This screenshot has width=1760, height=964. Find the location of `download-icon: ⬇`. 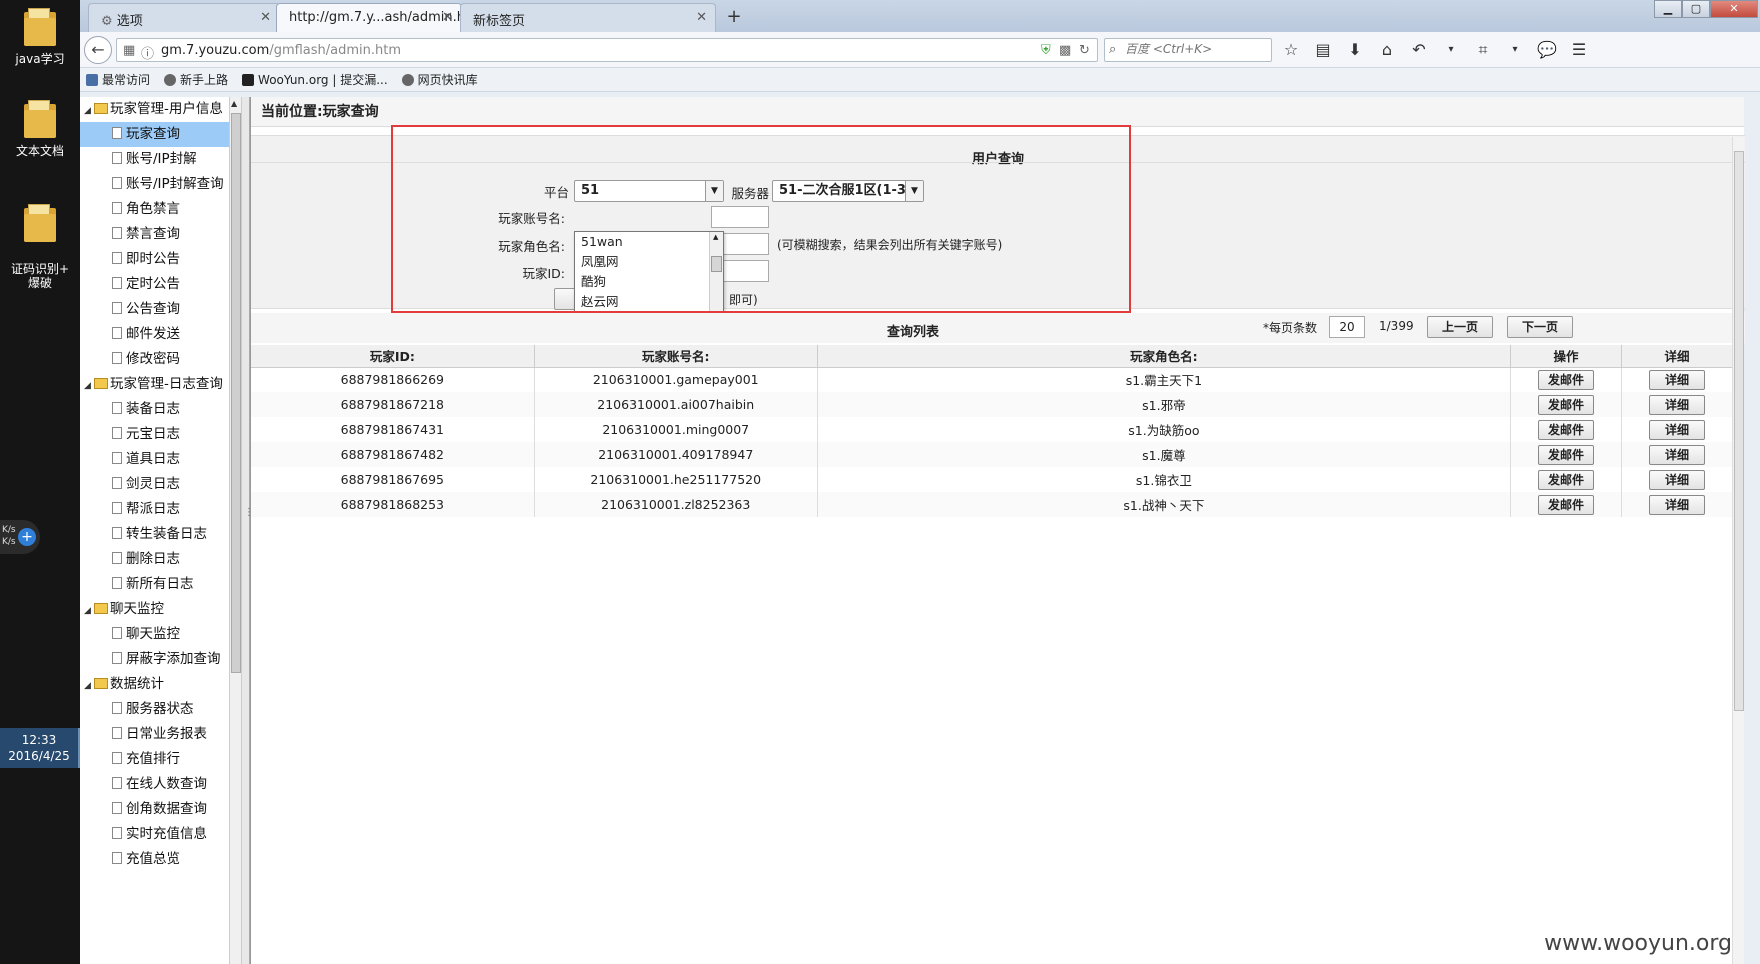

download-icon: ⬇ is located at coordinates (1355, 50).